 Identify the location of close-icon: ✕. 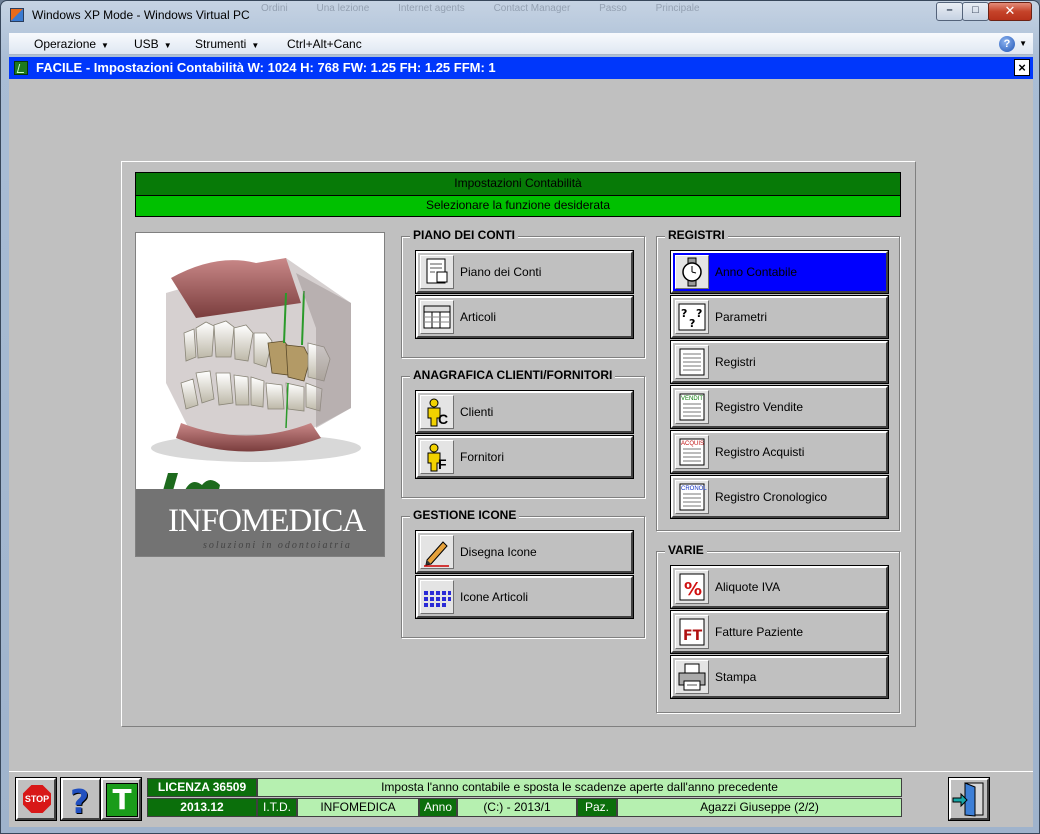
(1010, 10).